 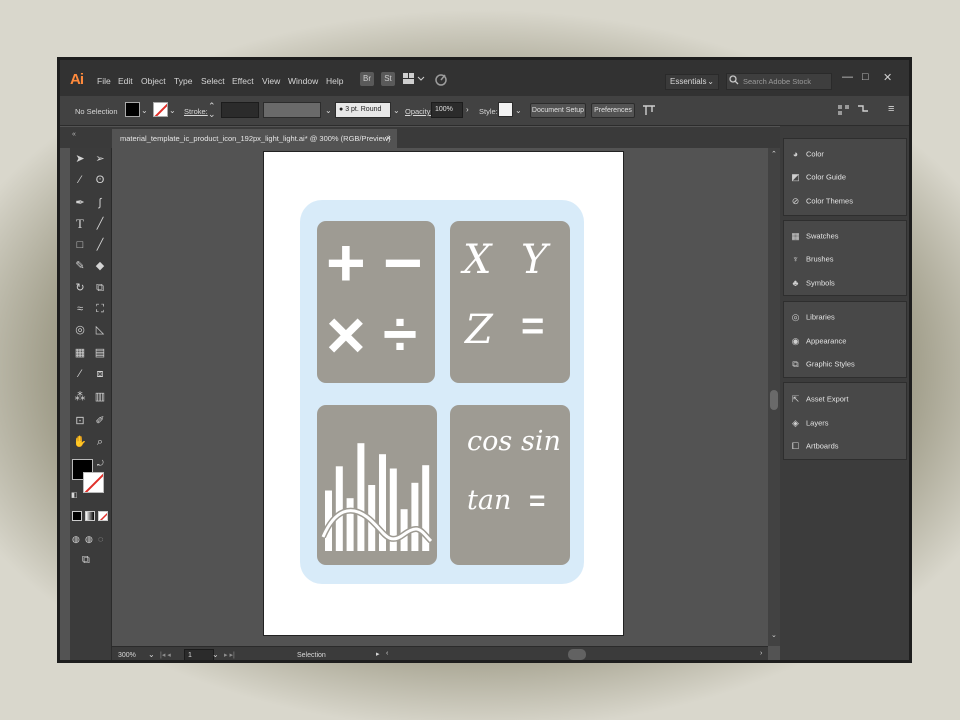 I want to click on stroke-swatch, so click(x=160, y=109).